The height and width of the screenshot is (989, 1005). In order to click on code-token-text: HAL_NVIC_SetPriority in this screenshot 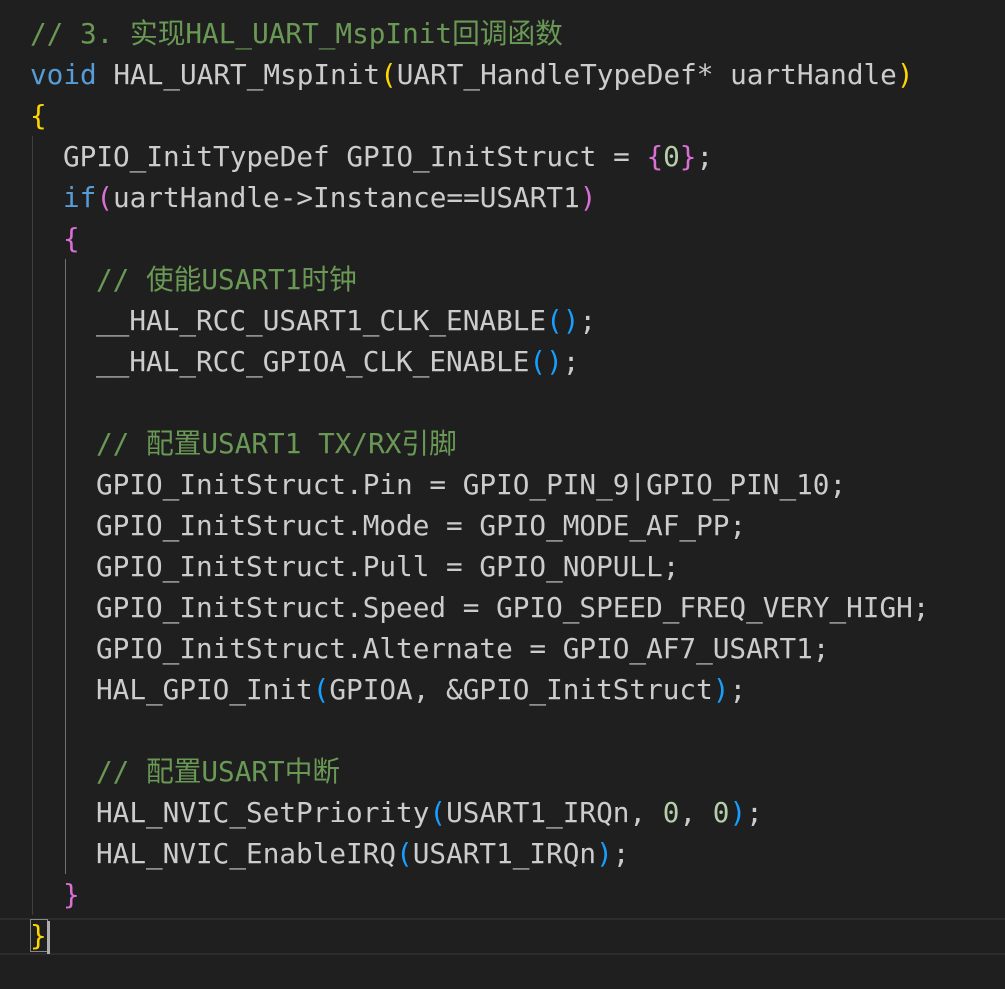, I will do `click(263, 812)`.